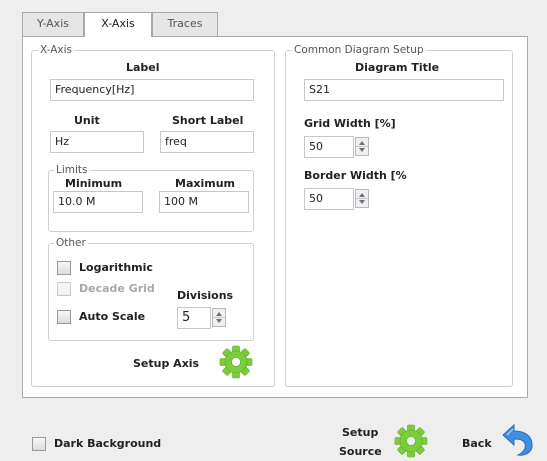 The image size is (547, 461). What do you see at coordinates (517, 440) in the screenshot?
I see `back-arrow-icon` at bounding box center [517, 440].